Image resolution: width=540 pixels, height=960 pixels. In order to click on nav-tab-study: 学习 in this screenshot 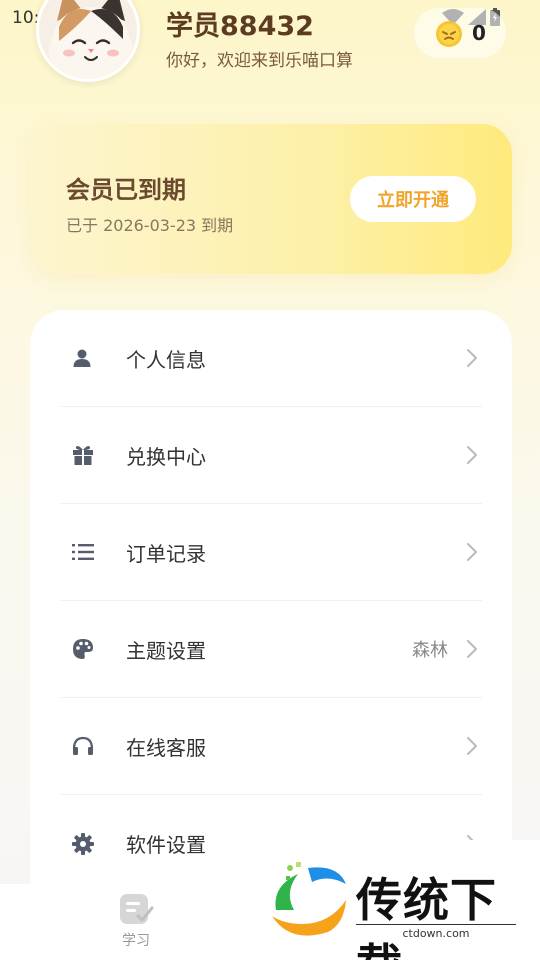, I will do `click(136, 921)`.